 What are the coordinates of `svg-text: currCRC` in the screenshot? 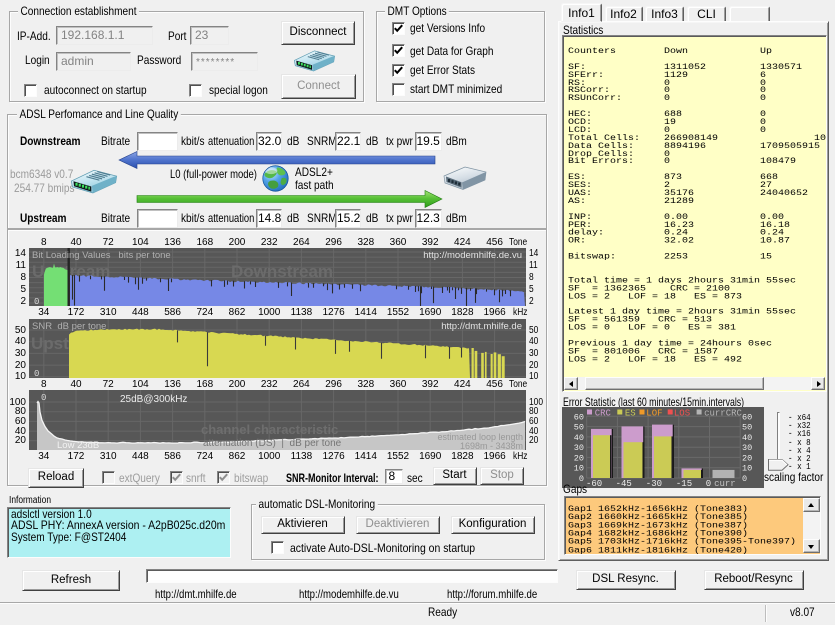 It's located at (723, 414).